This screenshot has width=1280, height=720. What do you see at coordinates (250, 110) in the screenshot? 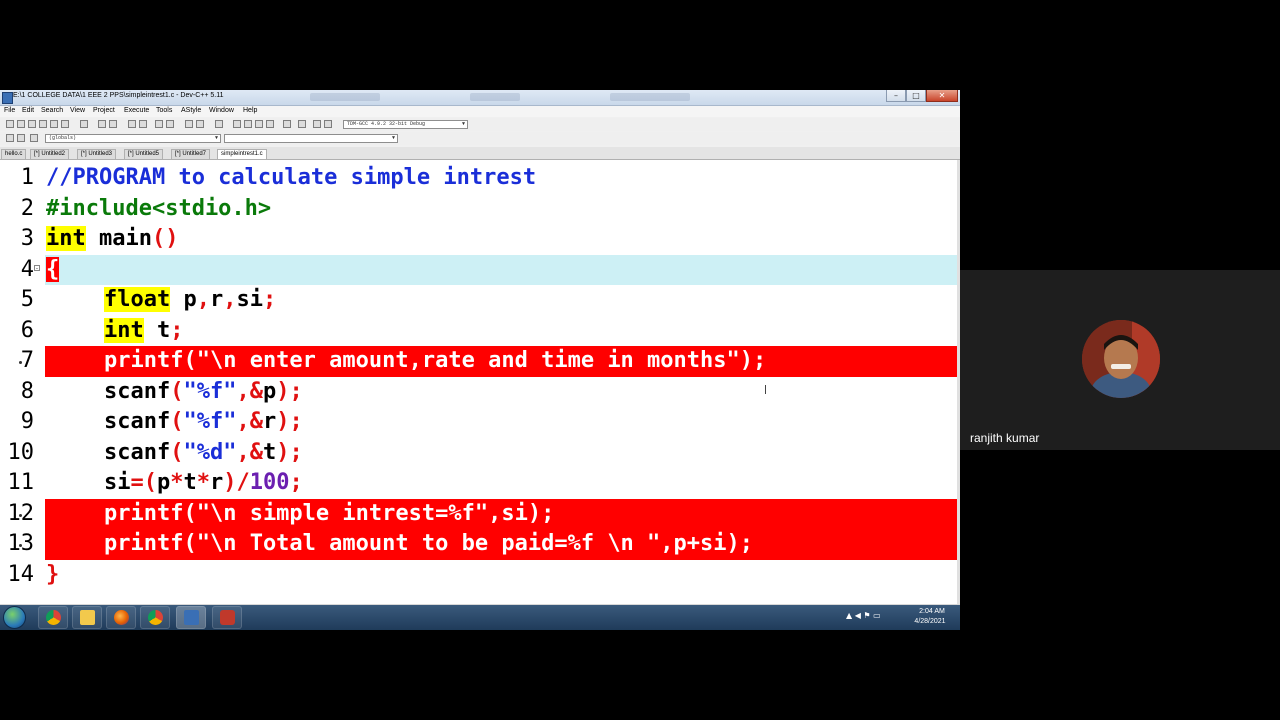
I see `menu-help: Help` at bounding box center [250, 110].